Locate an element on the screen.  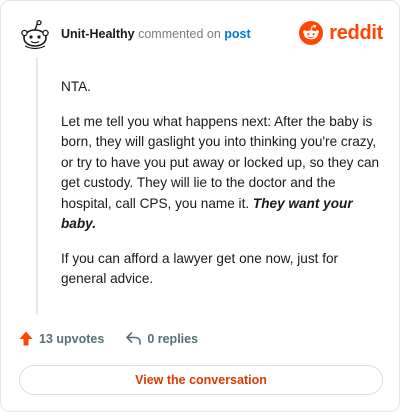
post-link: post is located at coordinates (237, 34).